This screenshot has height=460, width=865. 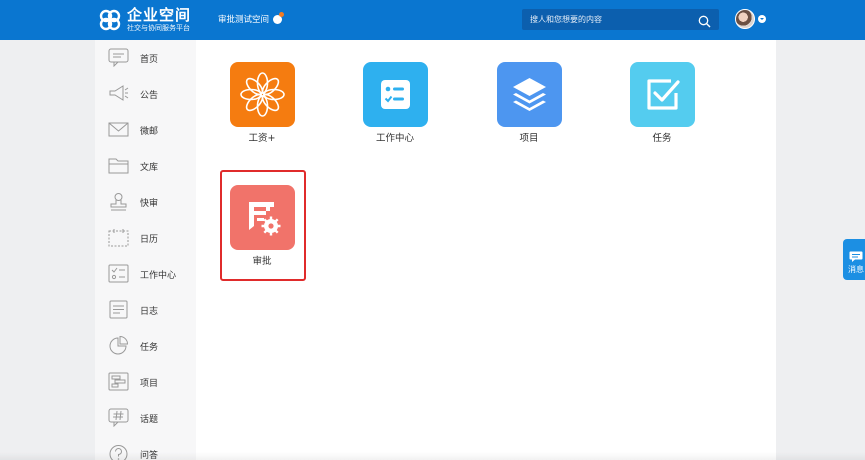 What do you see at coordinates (149, 60) in the screenshot?
I see `sidebar-item-label: 首页` at bounding box center [149, 60].